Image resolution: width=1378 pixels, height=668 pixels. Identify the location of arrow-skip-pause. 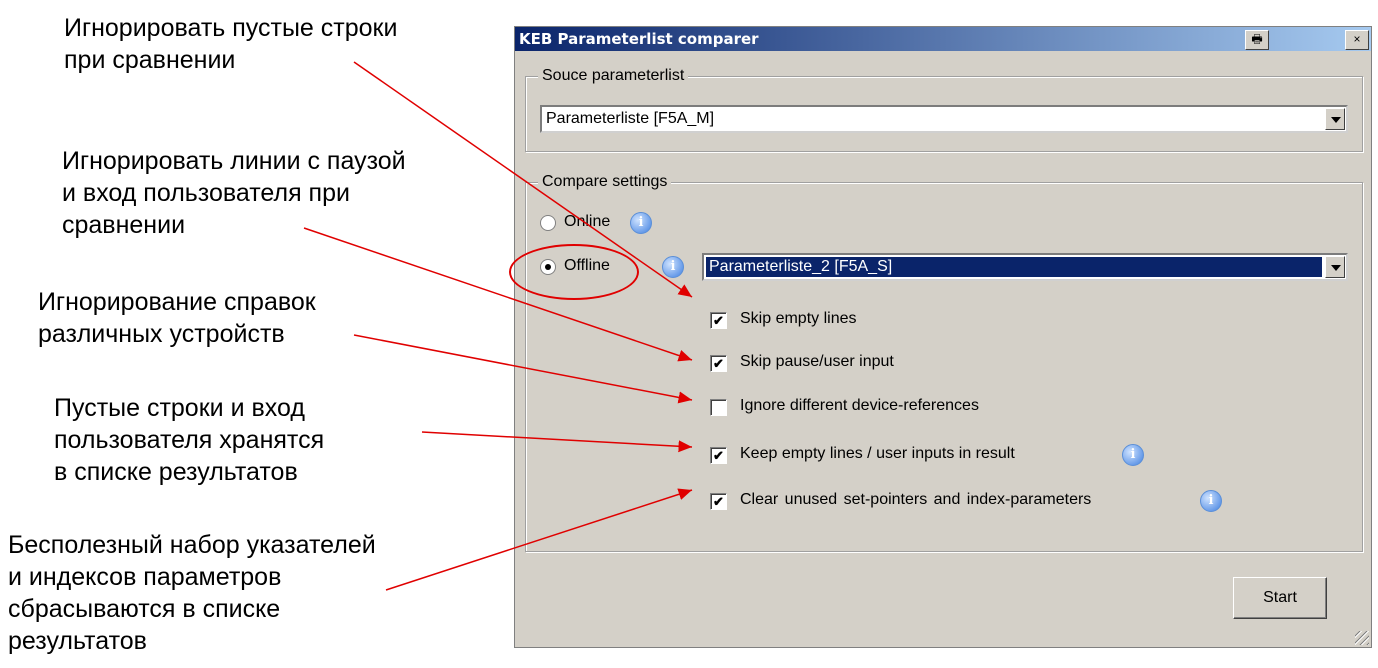
(498, 294).